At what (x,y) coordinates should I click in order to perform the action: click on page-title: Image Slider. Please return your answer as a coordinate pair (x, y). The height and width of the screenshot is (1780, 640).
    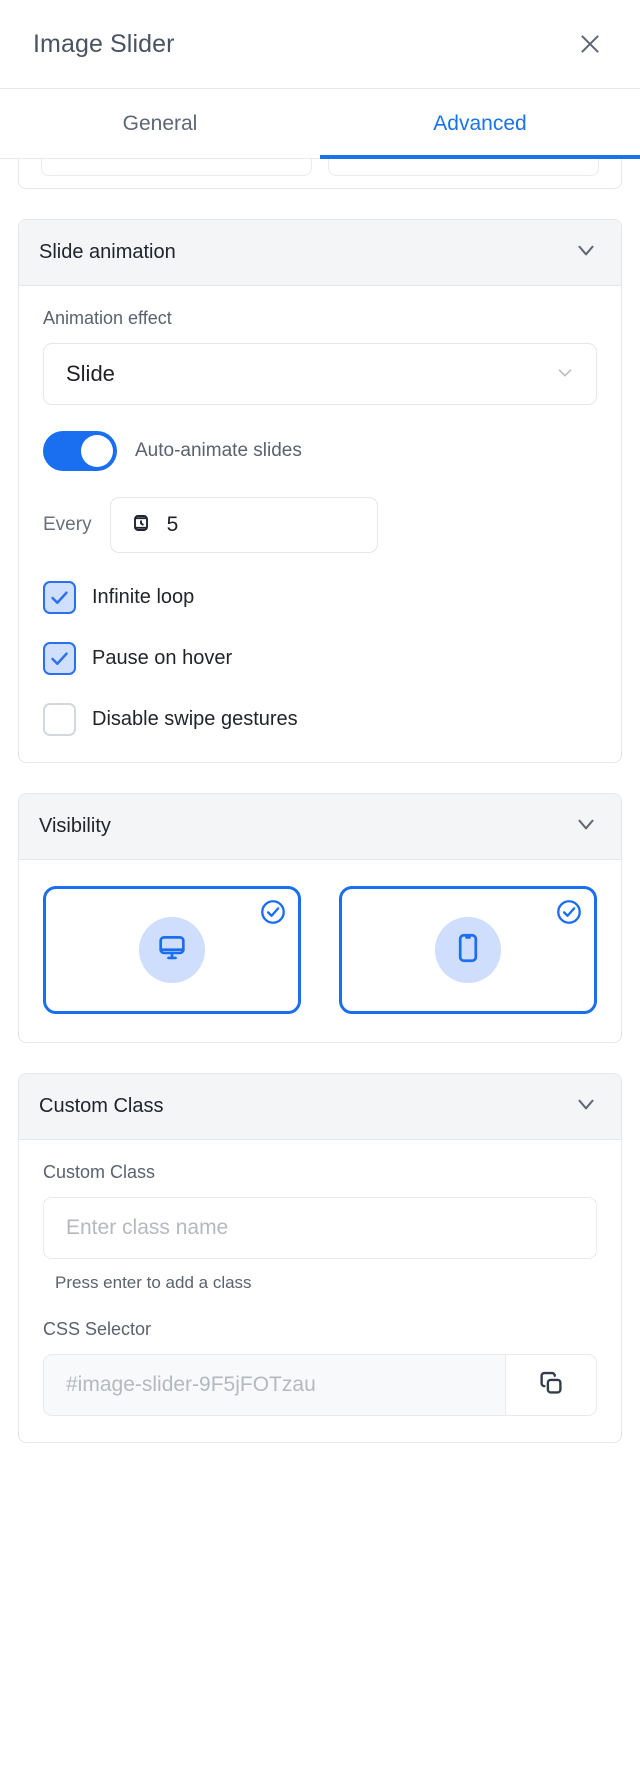
    Looking at the image, I should click on (104, 43).